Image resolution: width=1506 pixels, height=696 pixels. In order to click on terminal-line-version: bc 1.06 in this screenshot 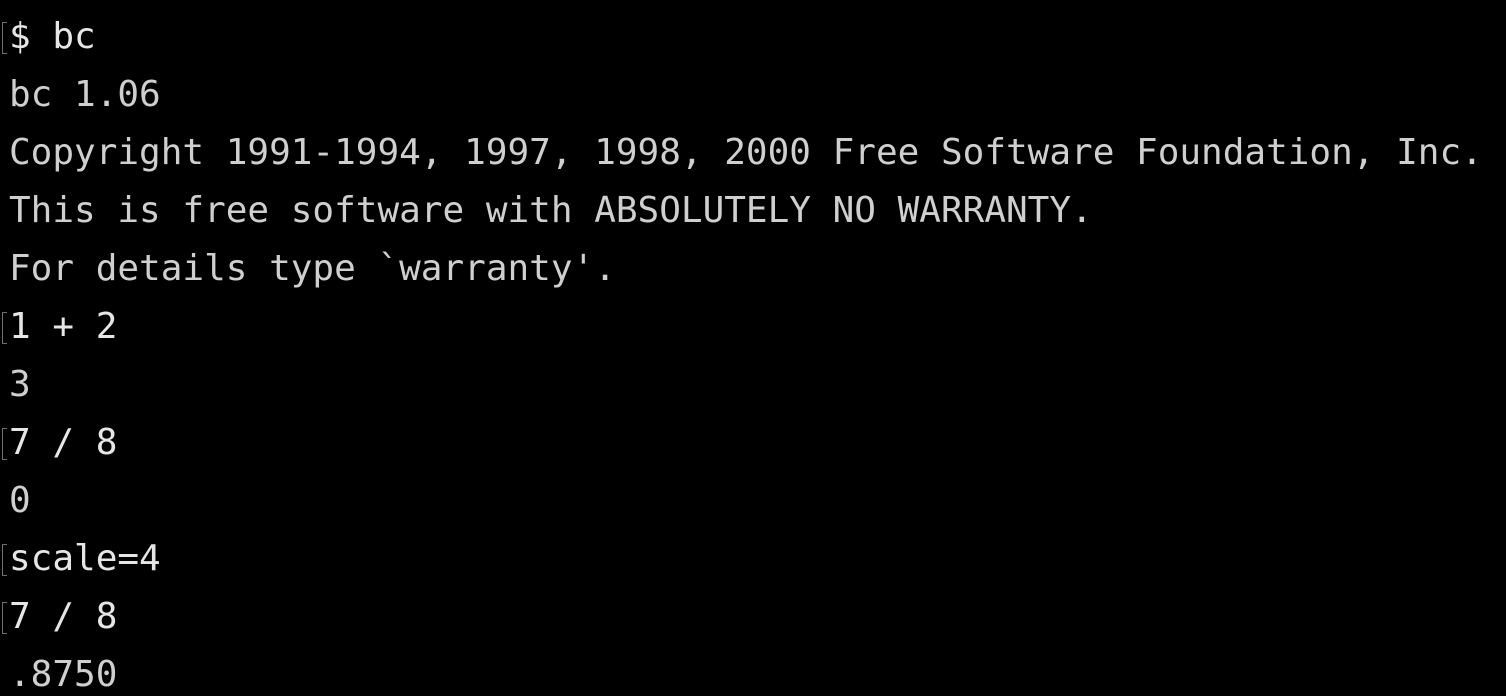, I will do `click(85, 94)`.